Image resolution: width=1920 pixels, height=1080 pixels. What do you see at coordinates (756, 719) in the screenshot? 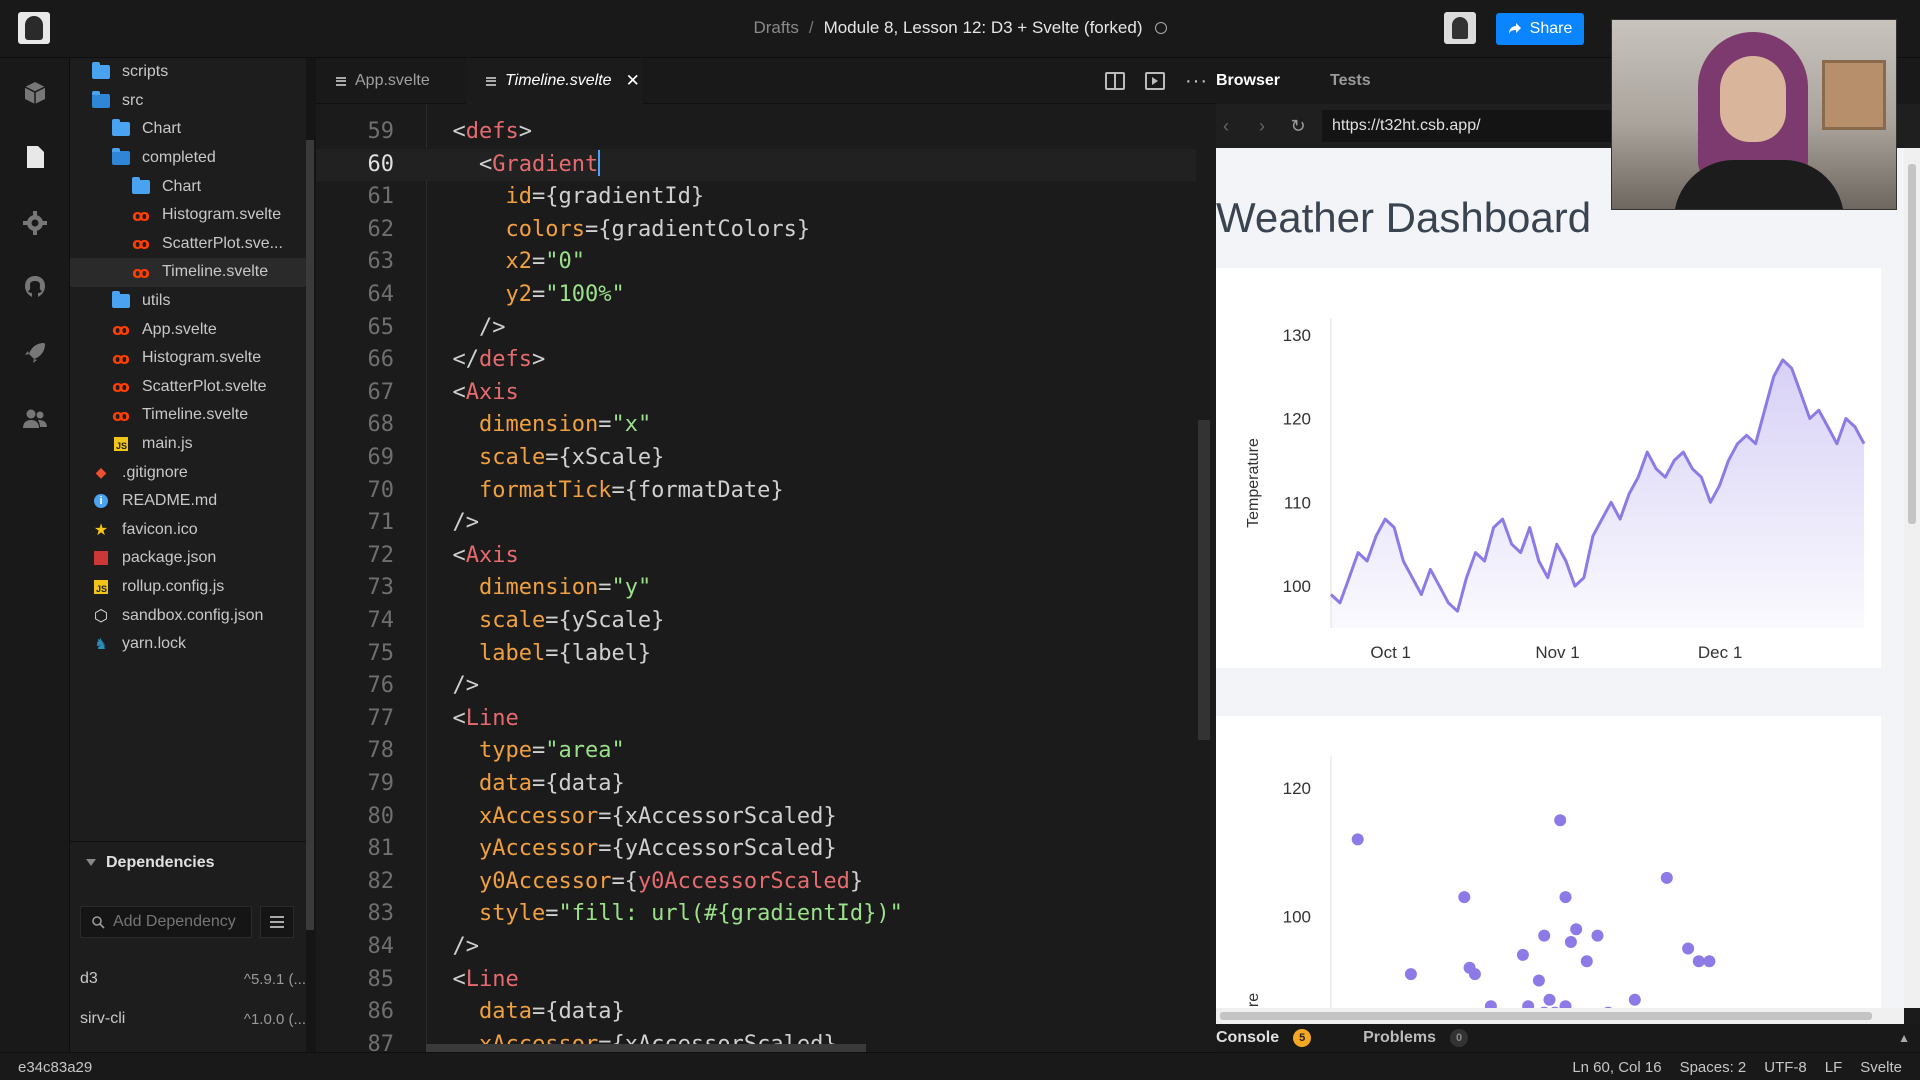
I see `code-line: 77 <Line` at bounding box center [756, 719].